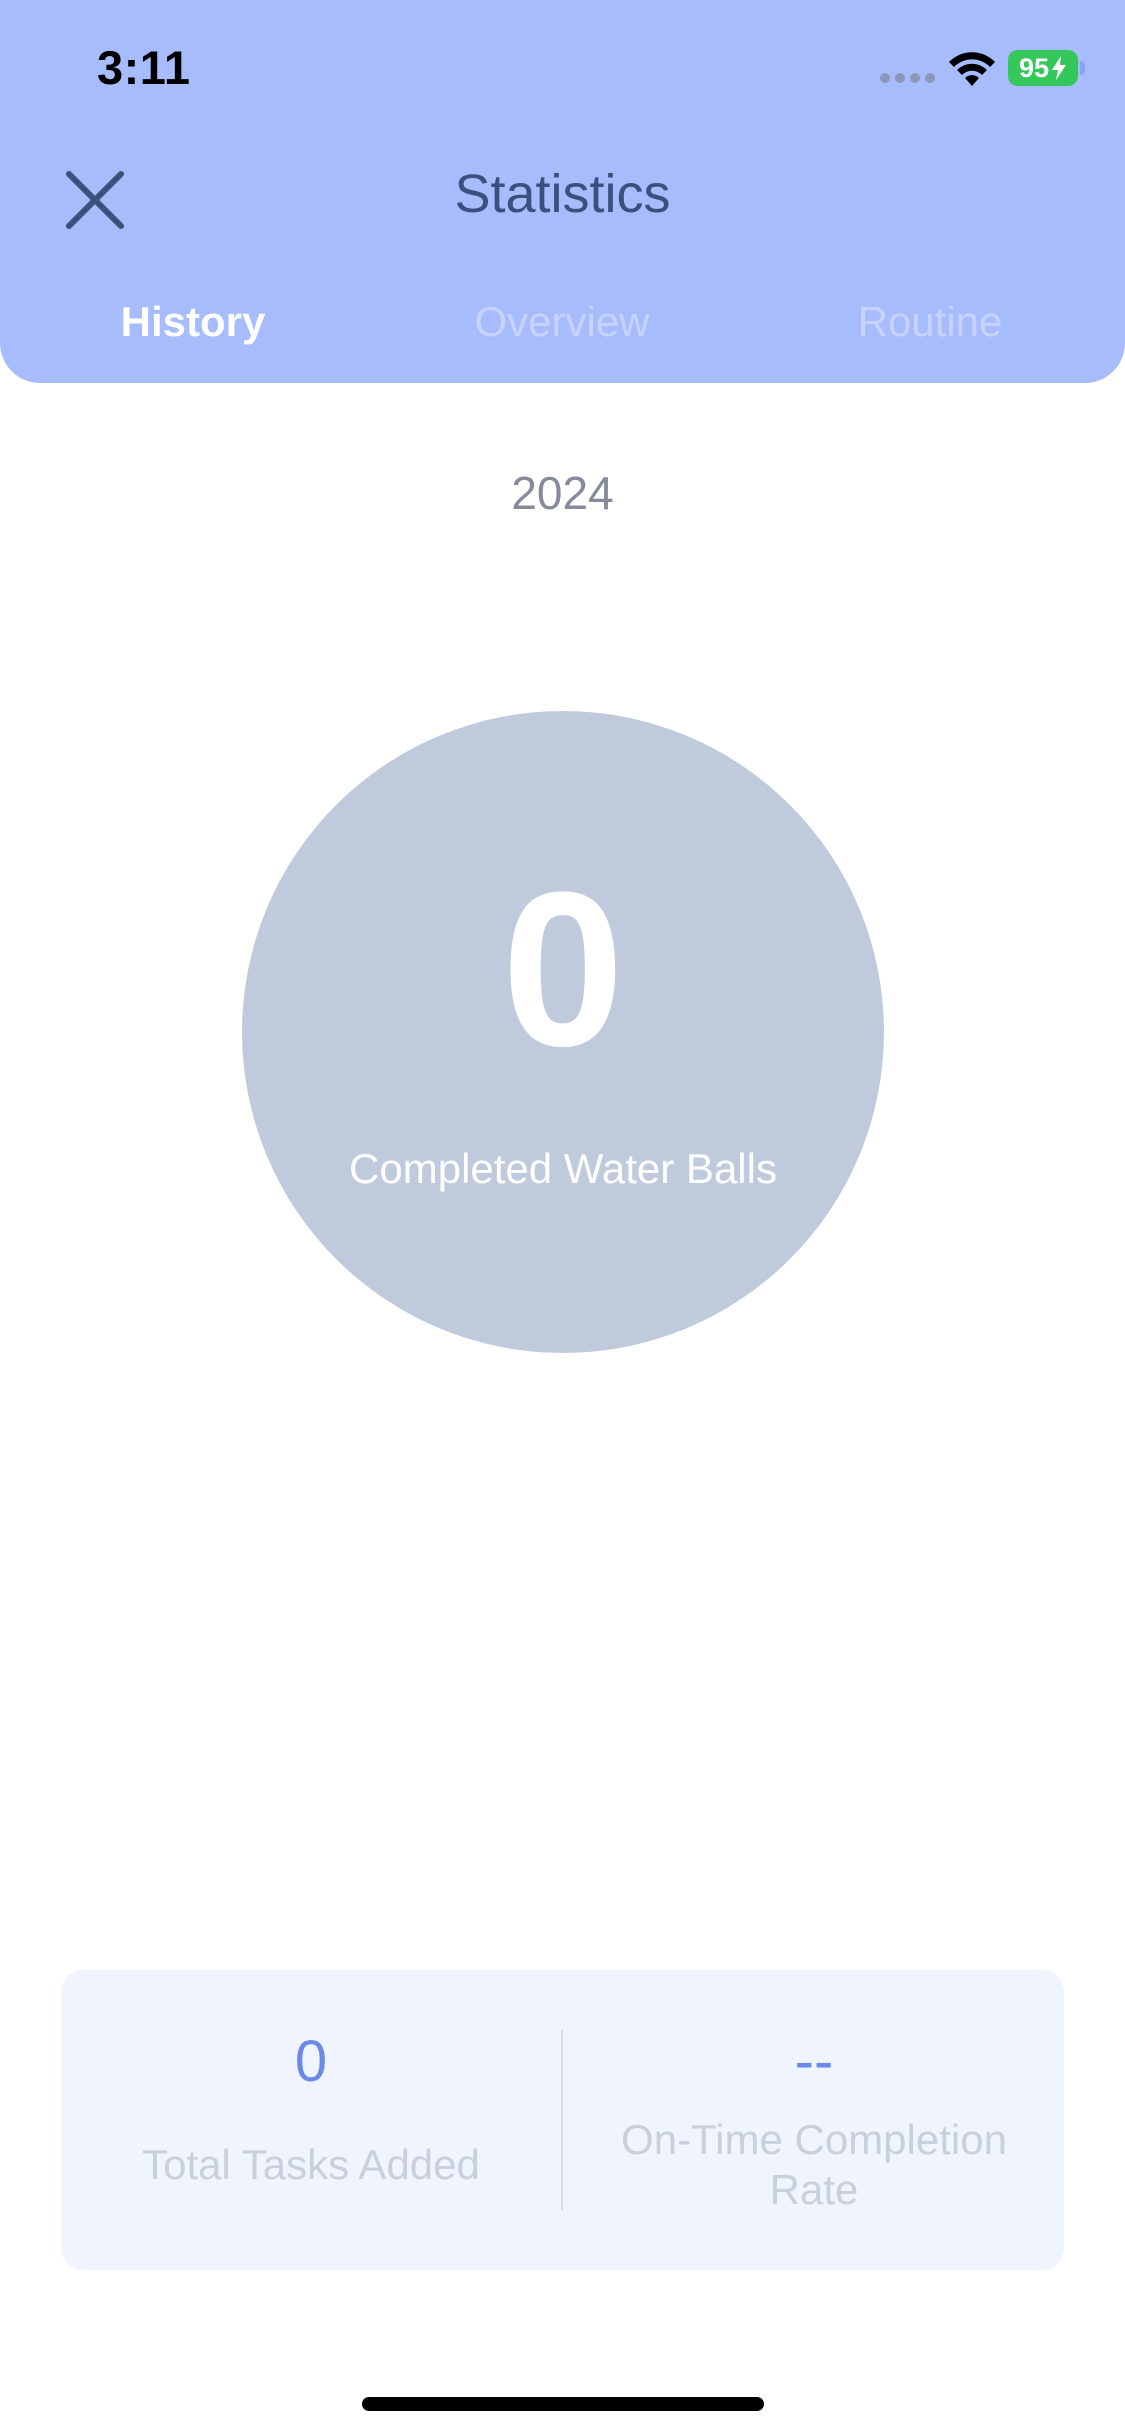 The image size is (1125, 2436). Describe the element at coordinates (1059, 68) in the screenshot. I see `charging-bolt-icon` at that location.